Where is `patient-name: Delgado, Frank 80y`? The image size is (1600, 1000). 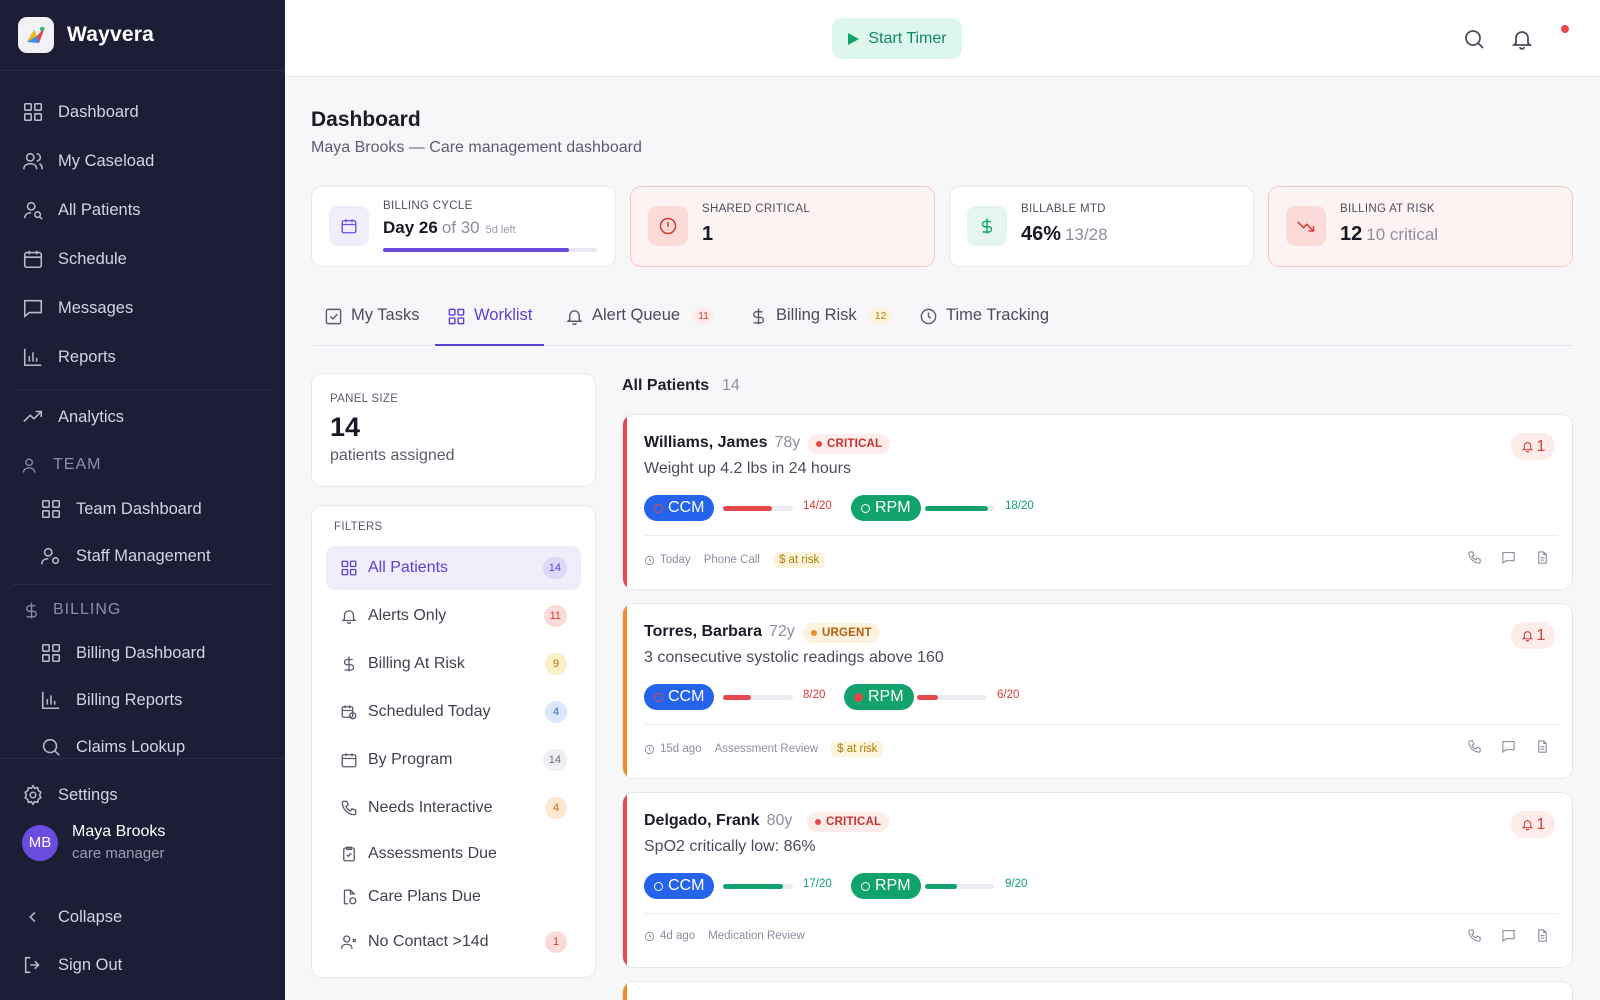
patient-name: Delgado, Frank 80y is located at coordinates (718, 821).